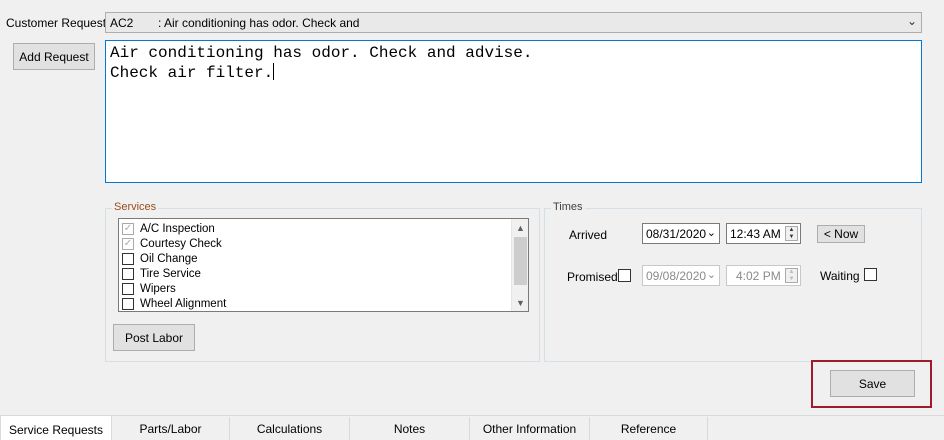 This screenshot has width=944, height=440. Describe the element at coordinates (520, 261) in the screenshot. I see `scroll-thumb` at that location.